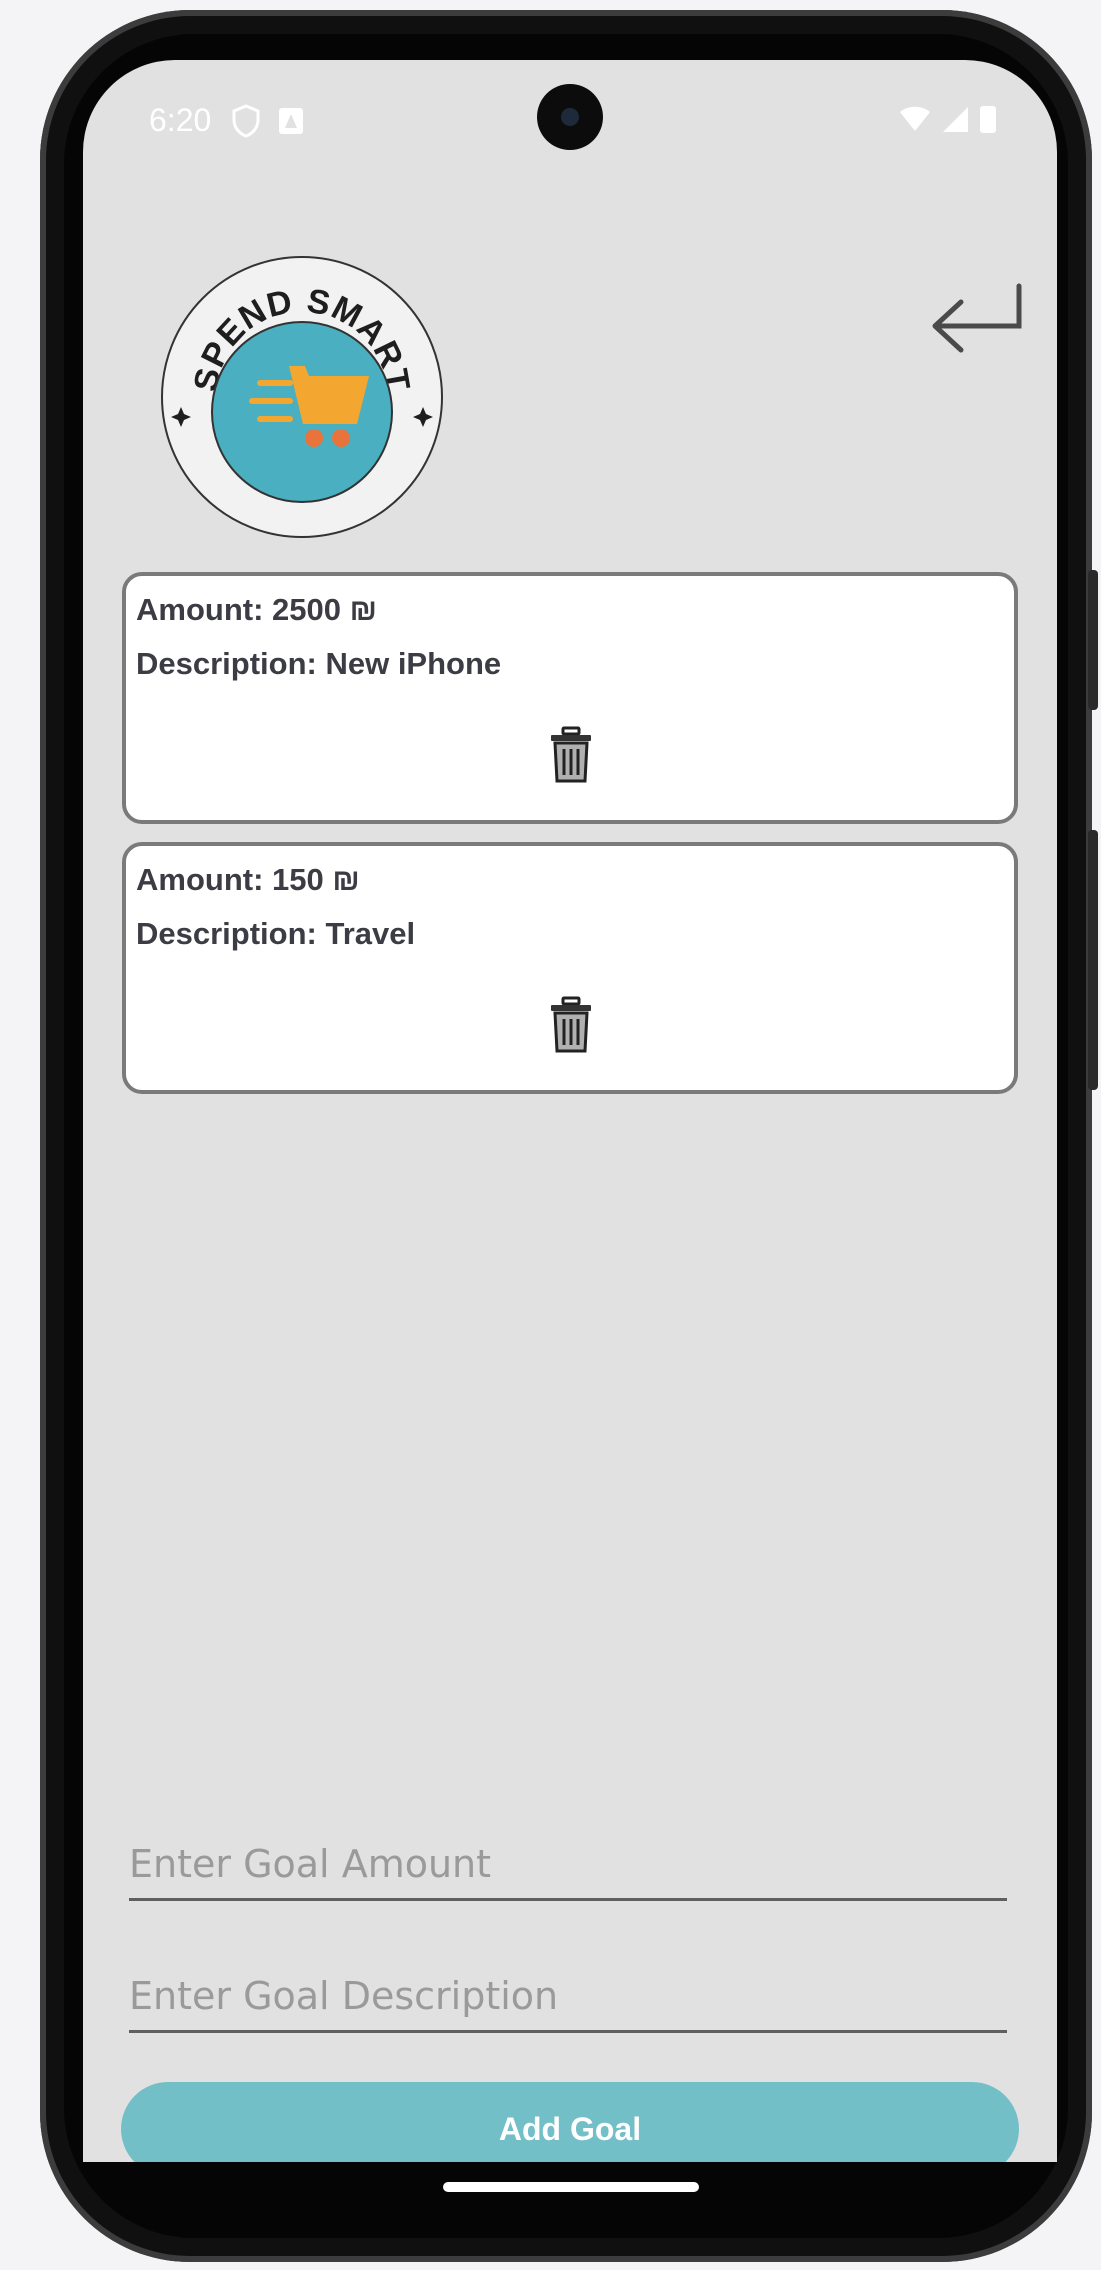  Describe the element at coordinates (319, 663) in the screenshot. I see `goal-description: Description: New iPhone` at that location.